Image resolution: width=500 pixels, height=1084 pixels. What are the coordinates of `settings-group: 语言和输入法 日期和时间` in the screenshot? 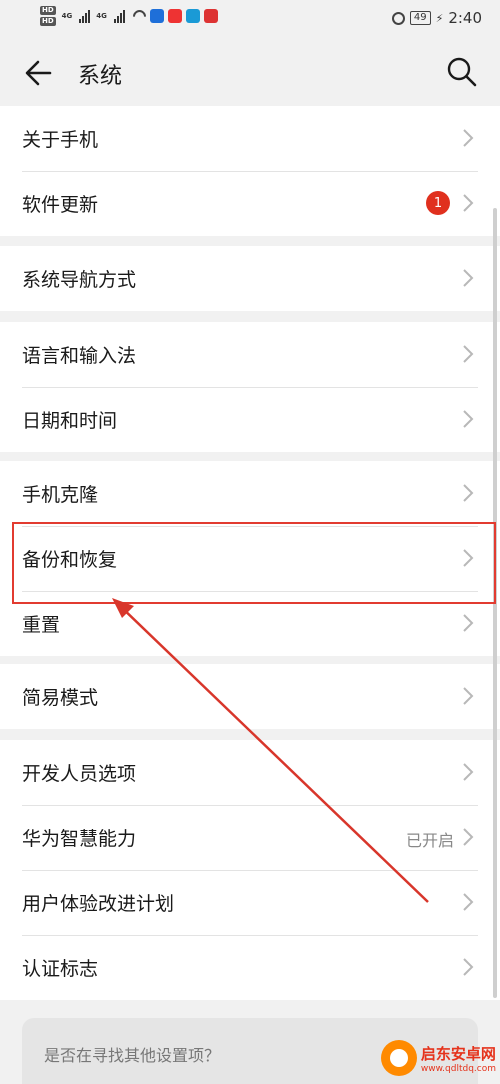 It's located at (250, 387).